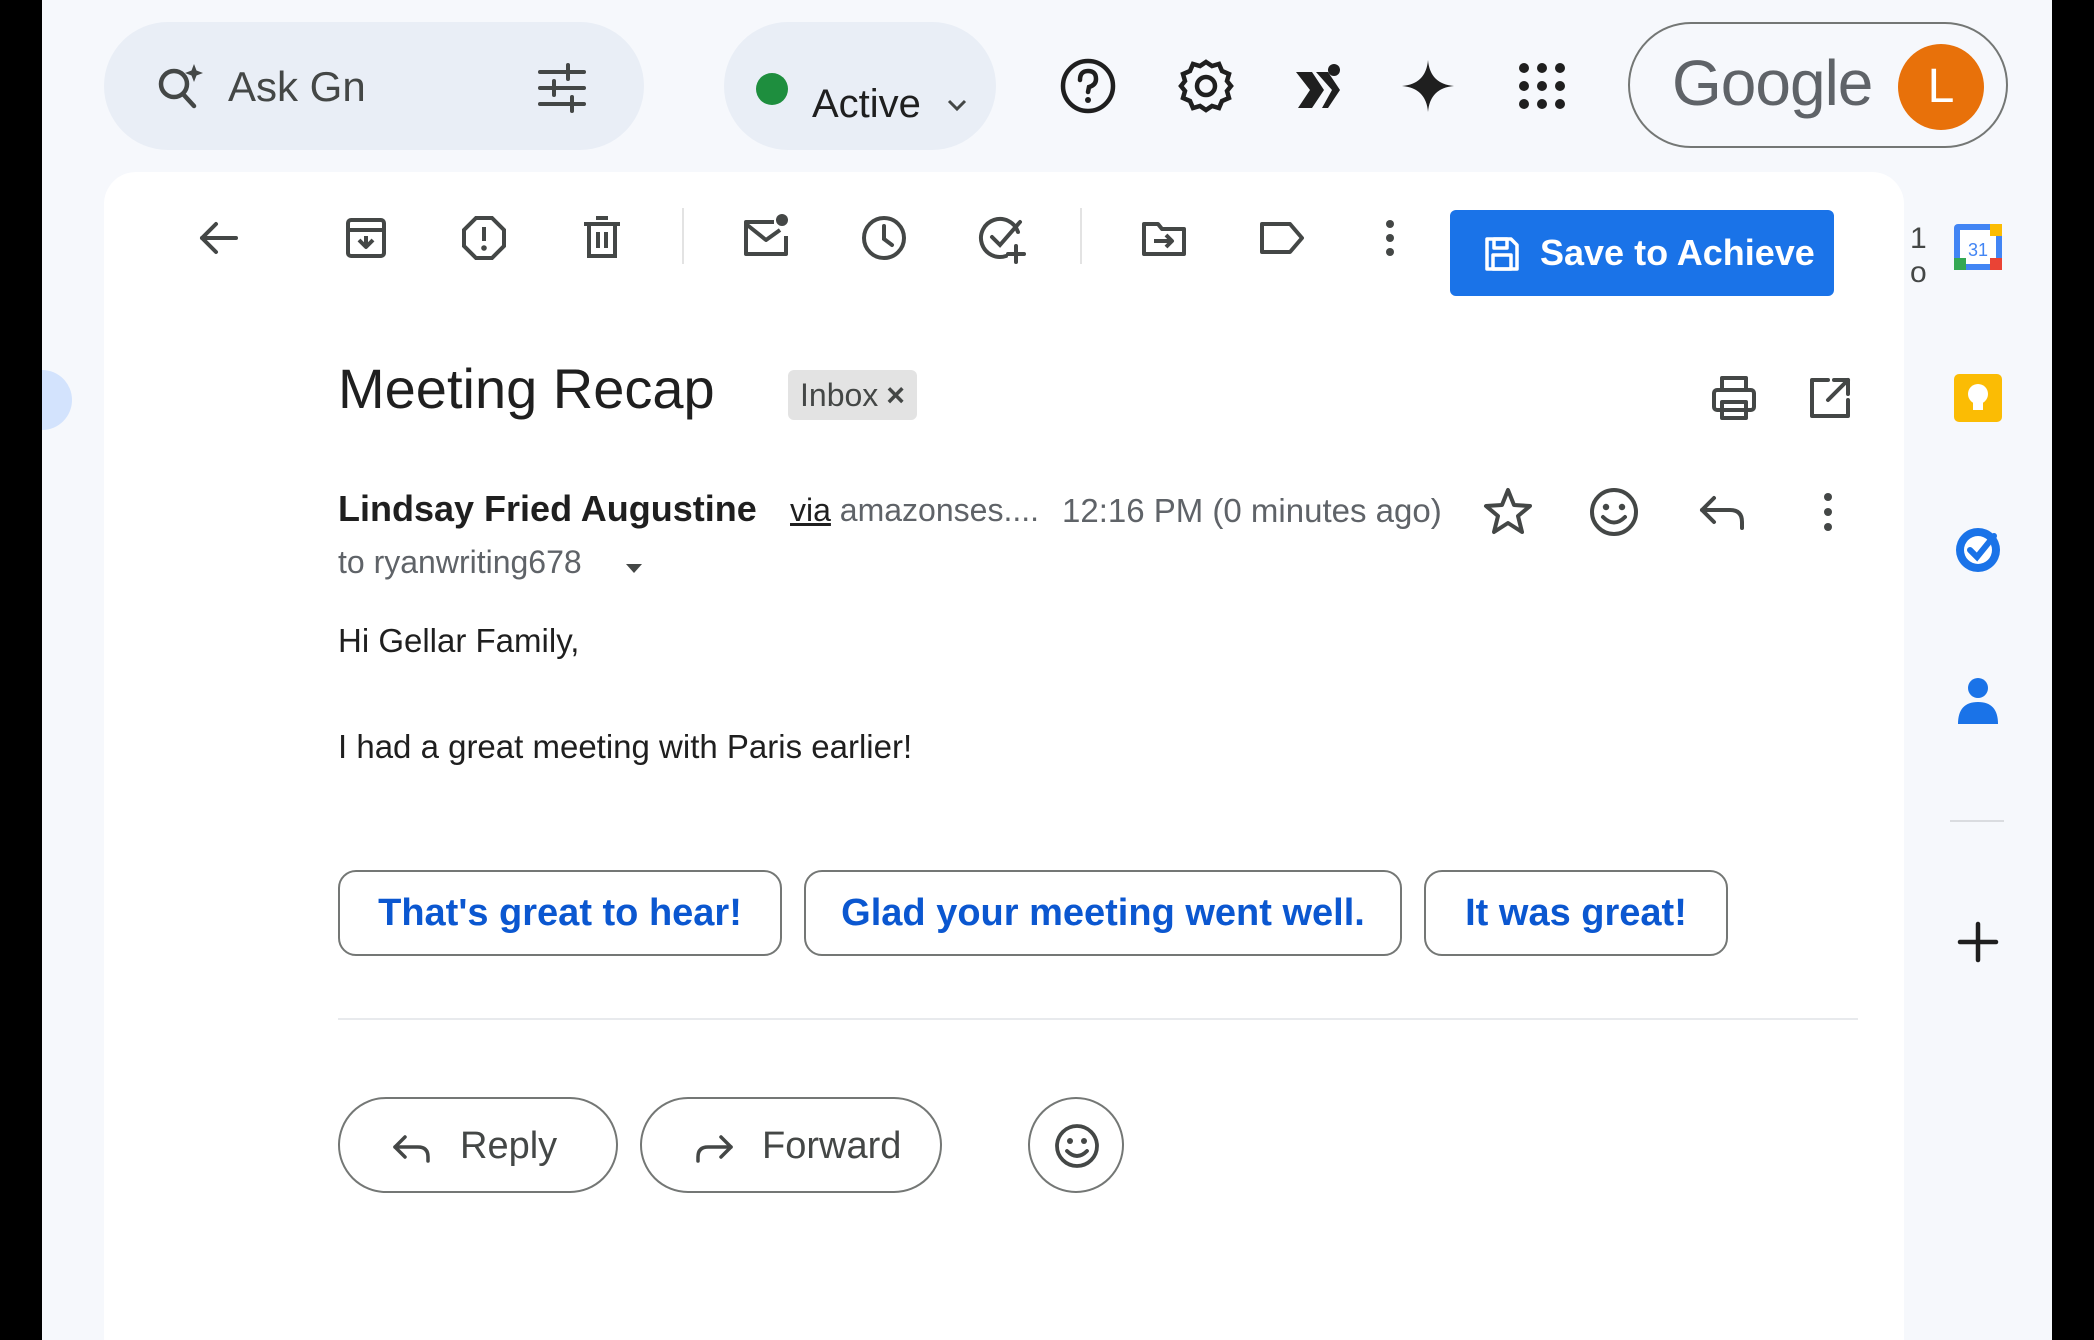 The width and height of the screenshot is (2094, 1340). Describe the element at coordinates (1502, 254) in the screenshot. I see `save-icon` at that location.